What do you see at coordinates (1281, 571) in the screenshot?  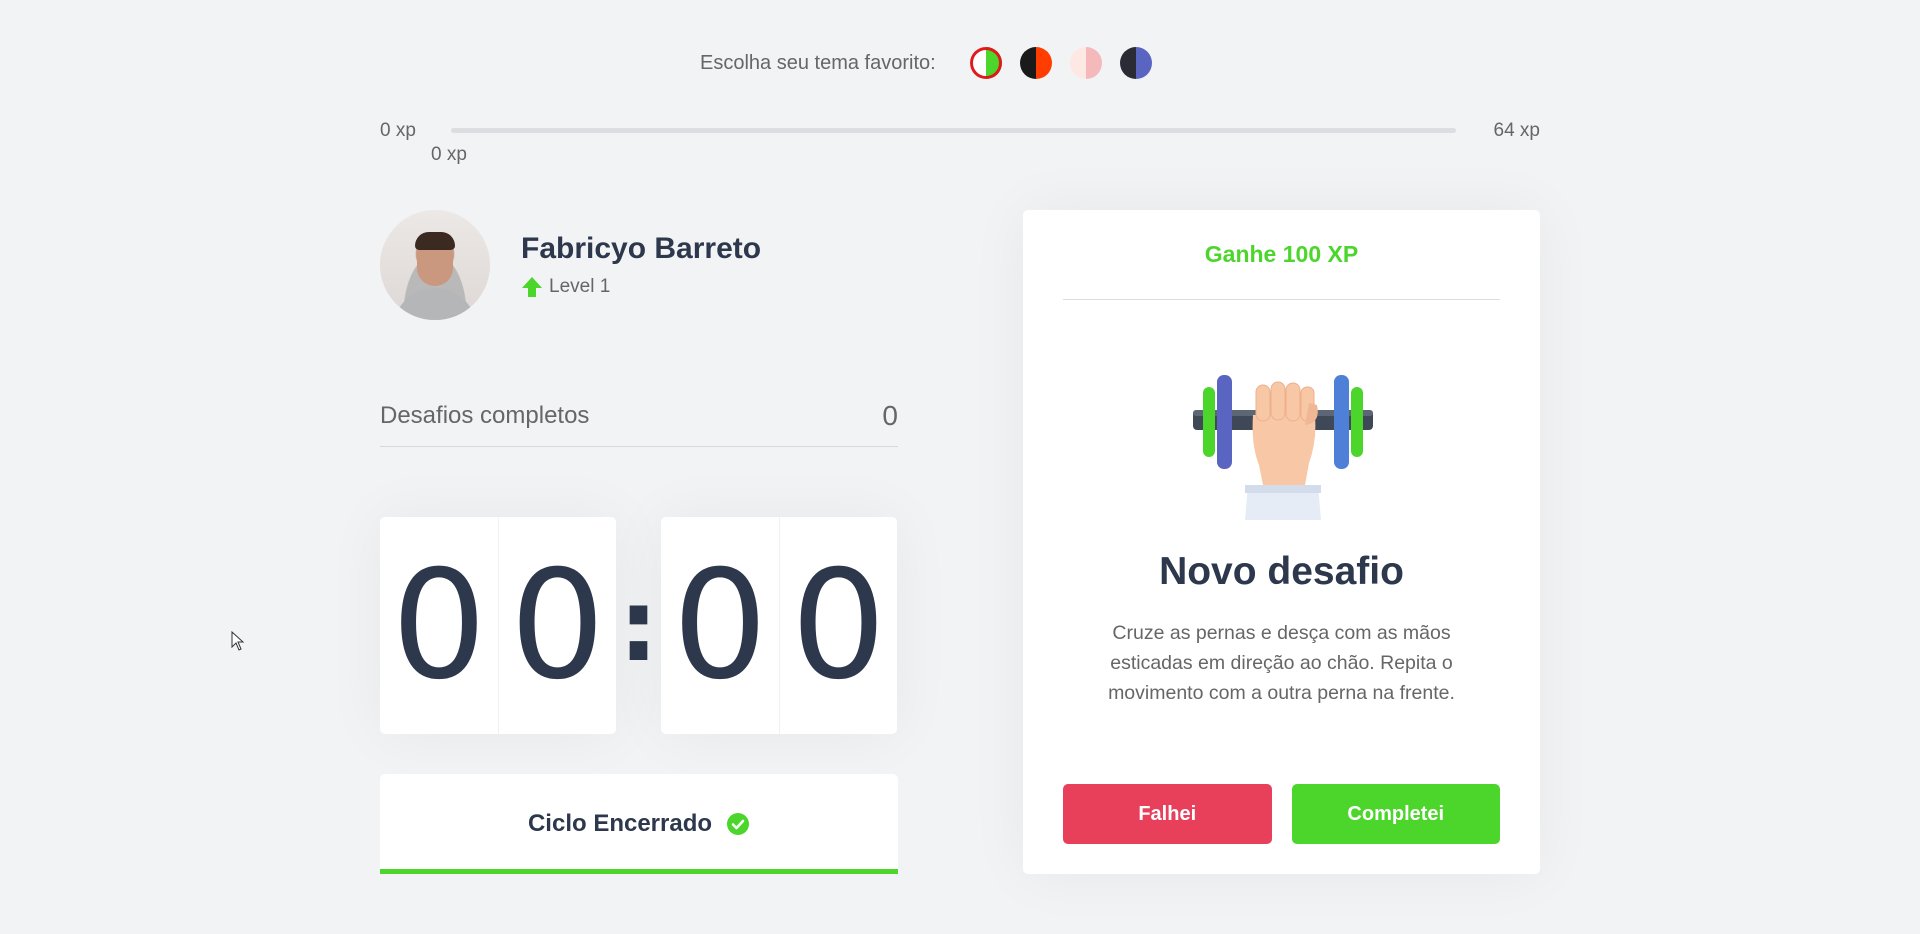 I see `challenge-title: Novo desafio` at bounding box center [1281, 571].